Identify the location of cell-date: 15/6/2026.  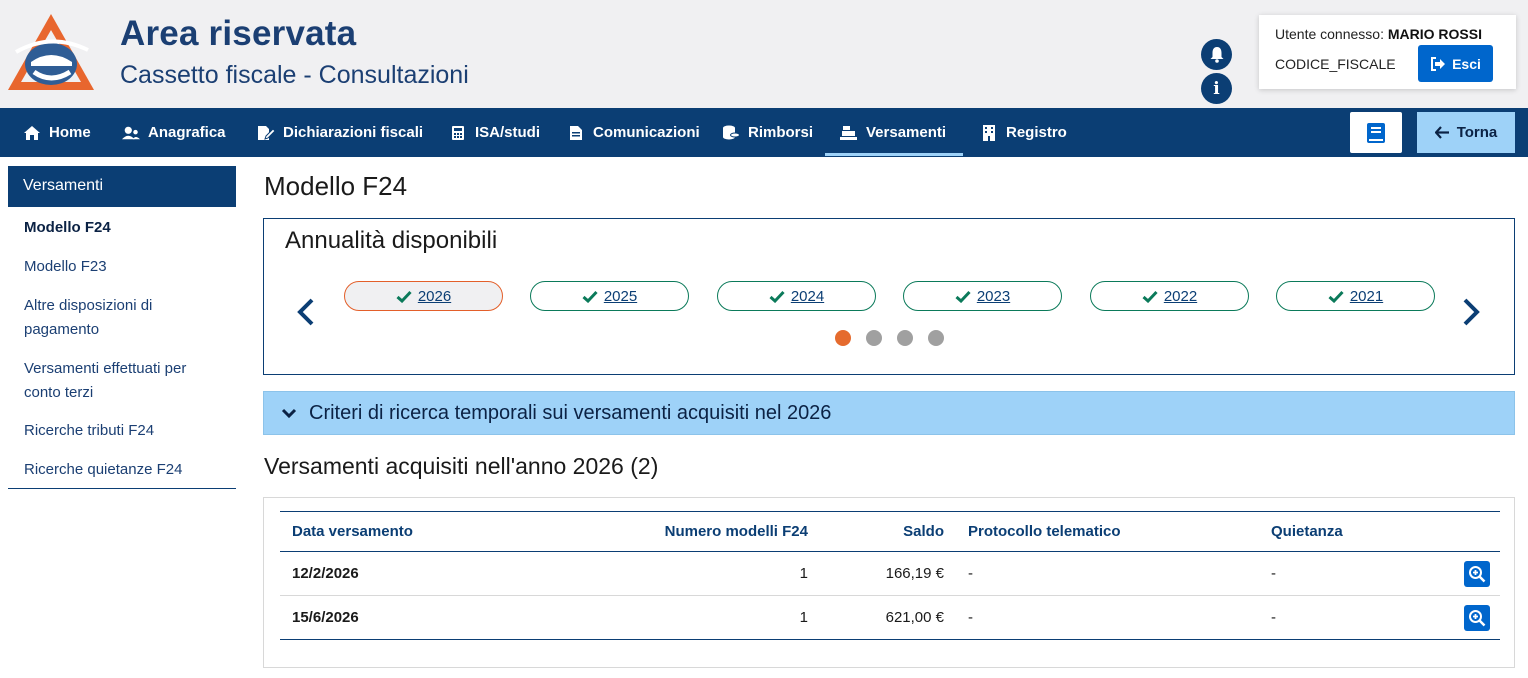
(407, 617).